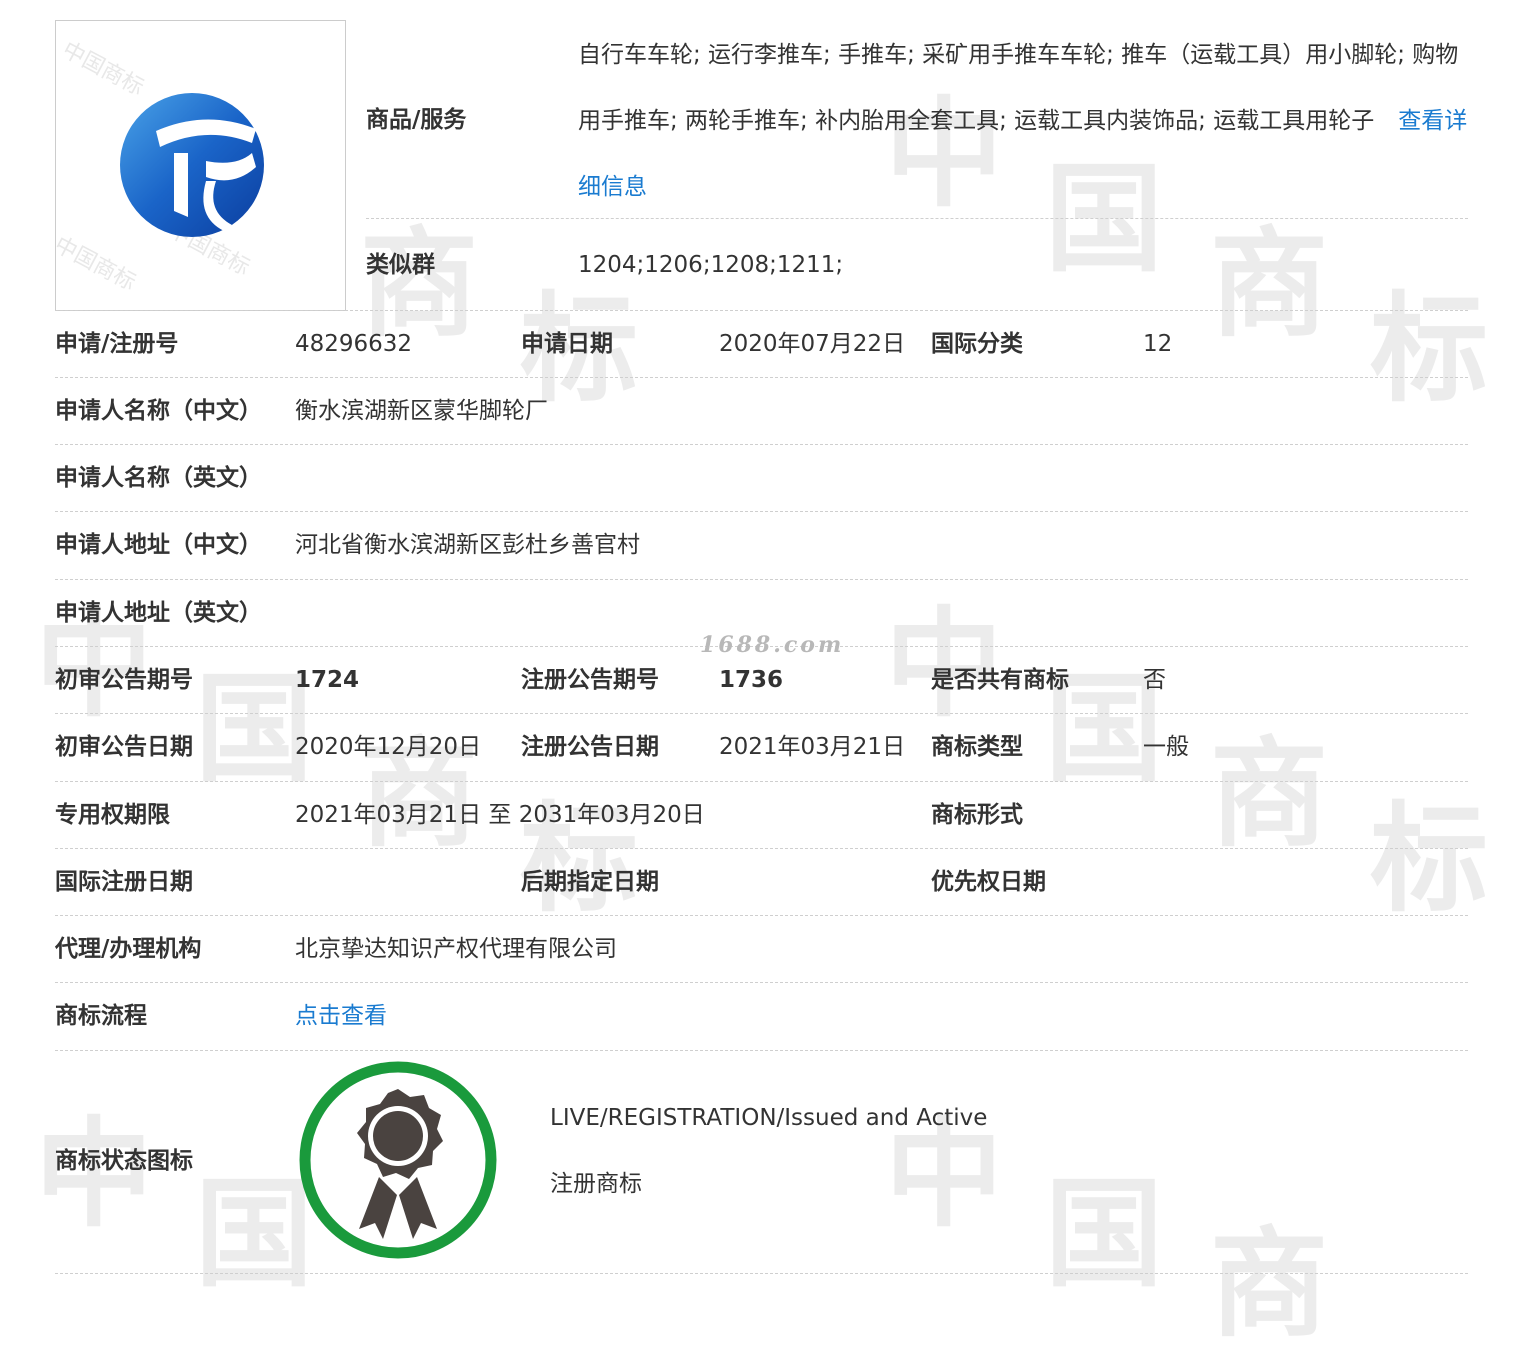 This screenshot has width=1535, height=1353. Describe the element at coordinates (421, 411) in the screenshot. I see `applicant-name-cn-value: 衡水滨湖新区蒙华脚轮厂` at that location.